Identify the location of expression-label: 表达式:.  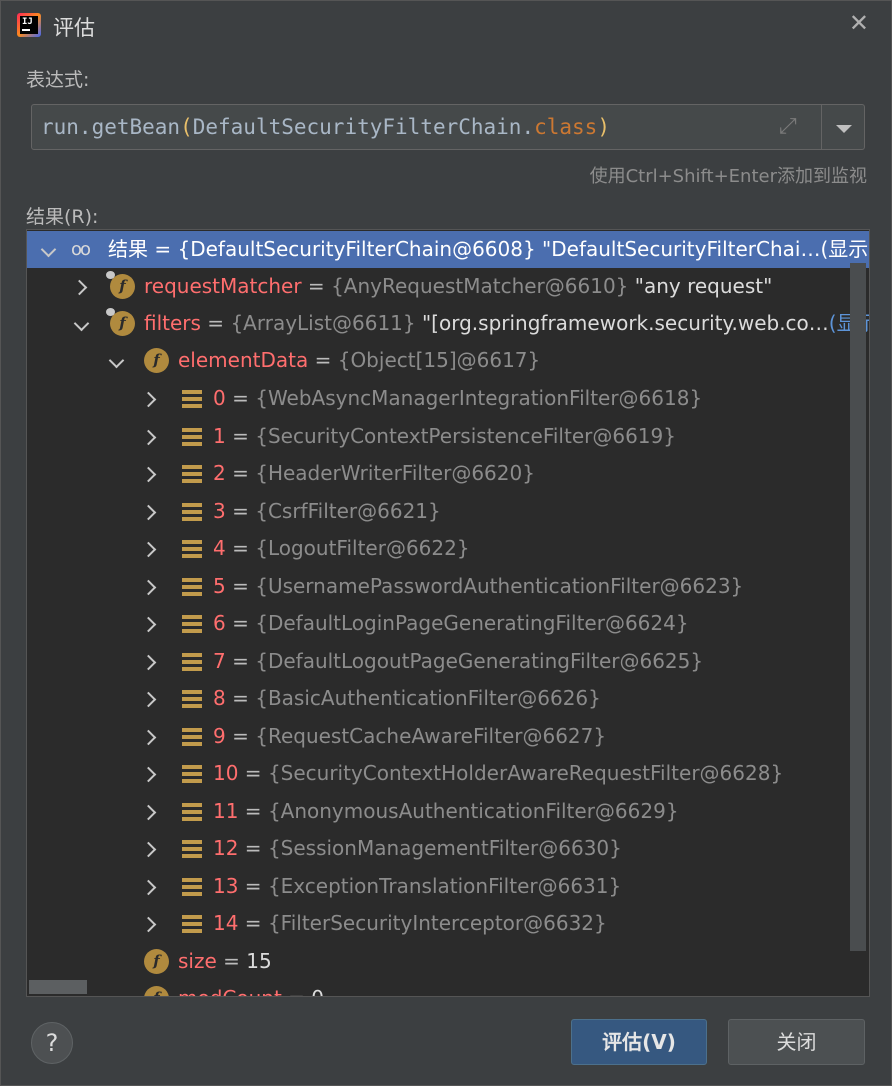
(58, 80).